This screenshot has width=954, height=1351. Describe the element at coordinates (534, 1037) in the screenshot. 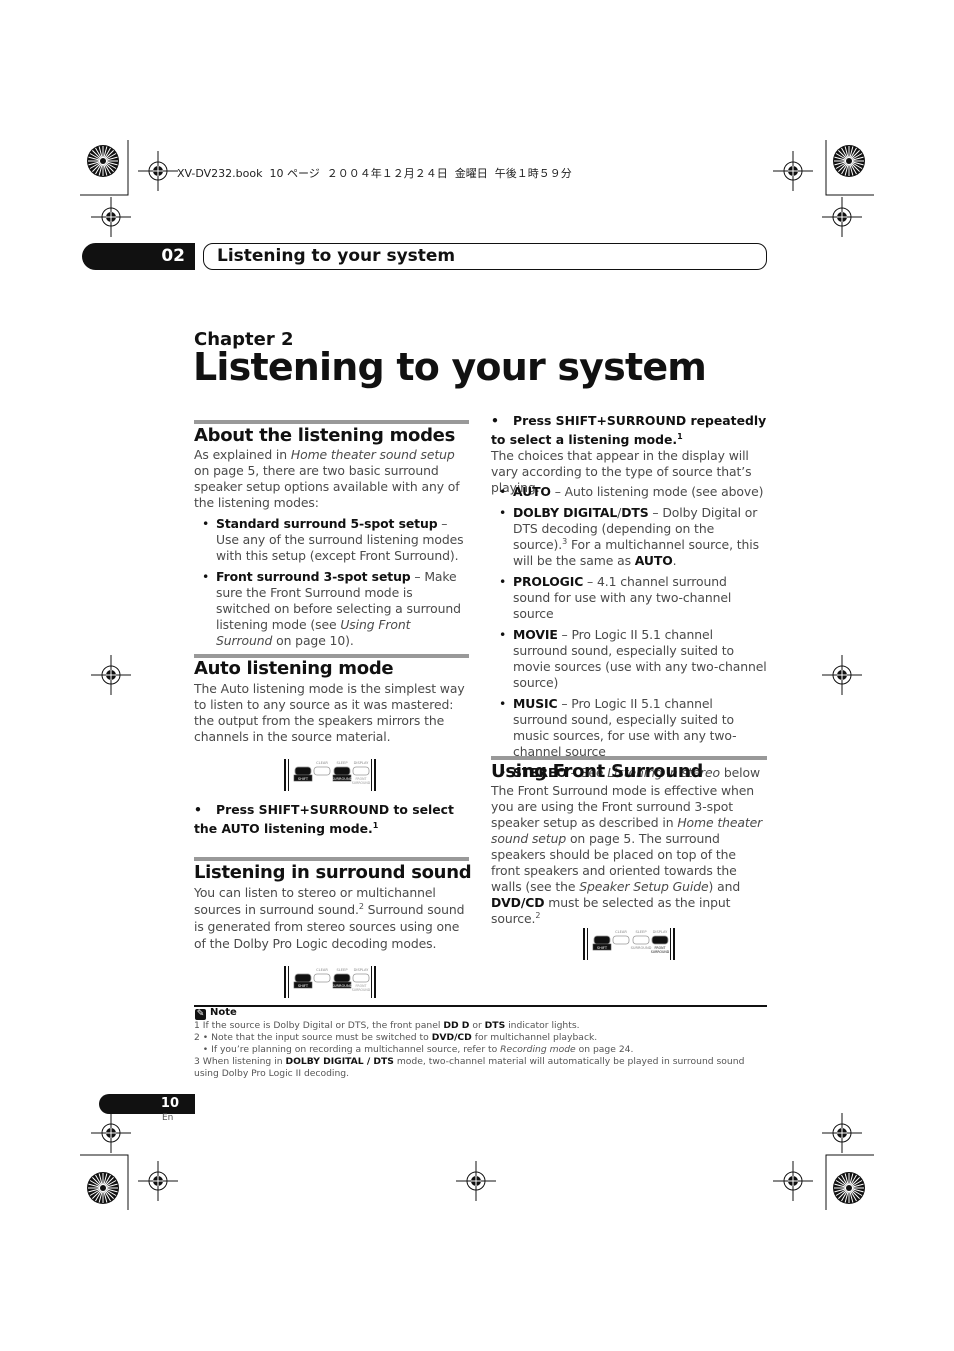

I see `text-segment: for multichannel playback.` at that location.